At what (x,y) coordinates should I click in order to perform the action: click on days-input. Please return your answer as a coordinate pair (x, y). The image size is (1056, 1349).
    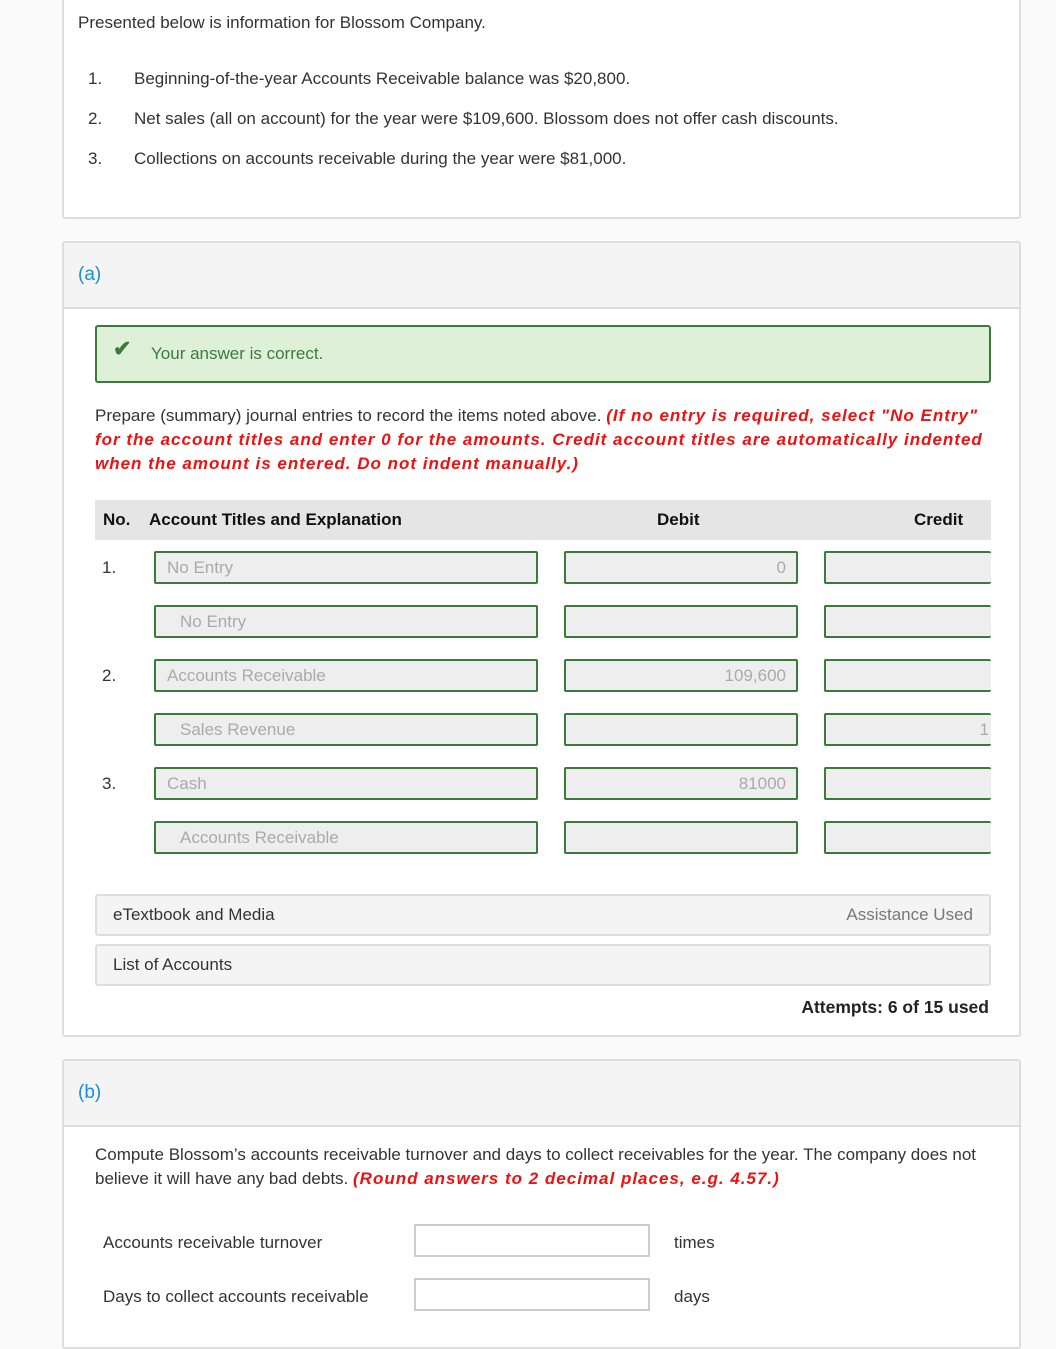
    Looking at the image, I should click on (532, 1294).